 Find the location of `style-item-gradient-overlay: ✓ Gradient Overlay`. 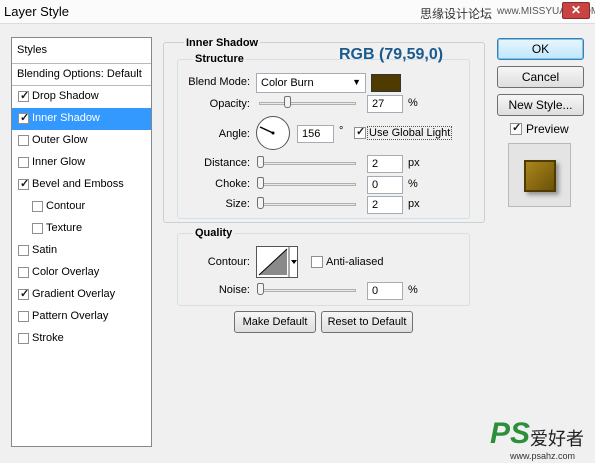

style-item-gradient-overlay: ✓ Gradient Overlay is located at coordinates (81, 295).